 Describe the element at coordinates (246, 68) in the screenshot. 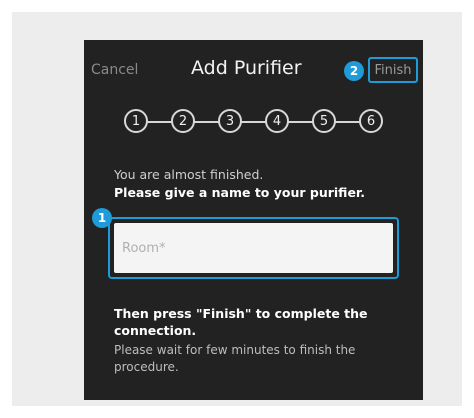

I see `page-title: Add Purifier` at that location.